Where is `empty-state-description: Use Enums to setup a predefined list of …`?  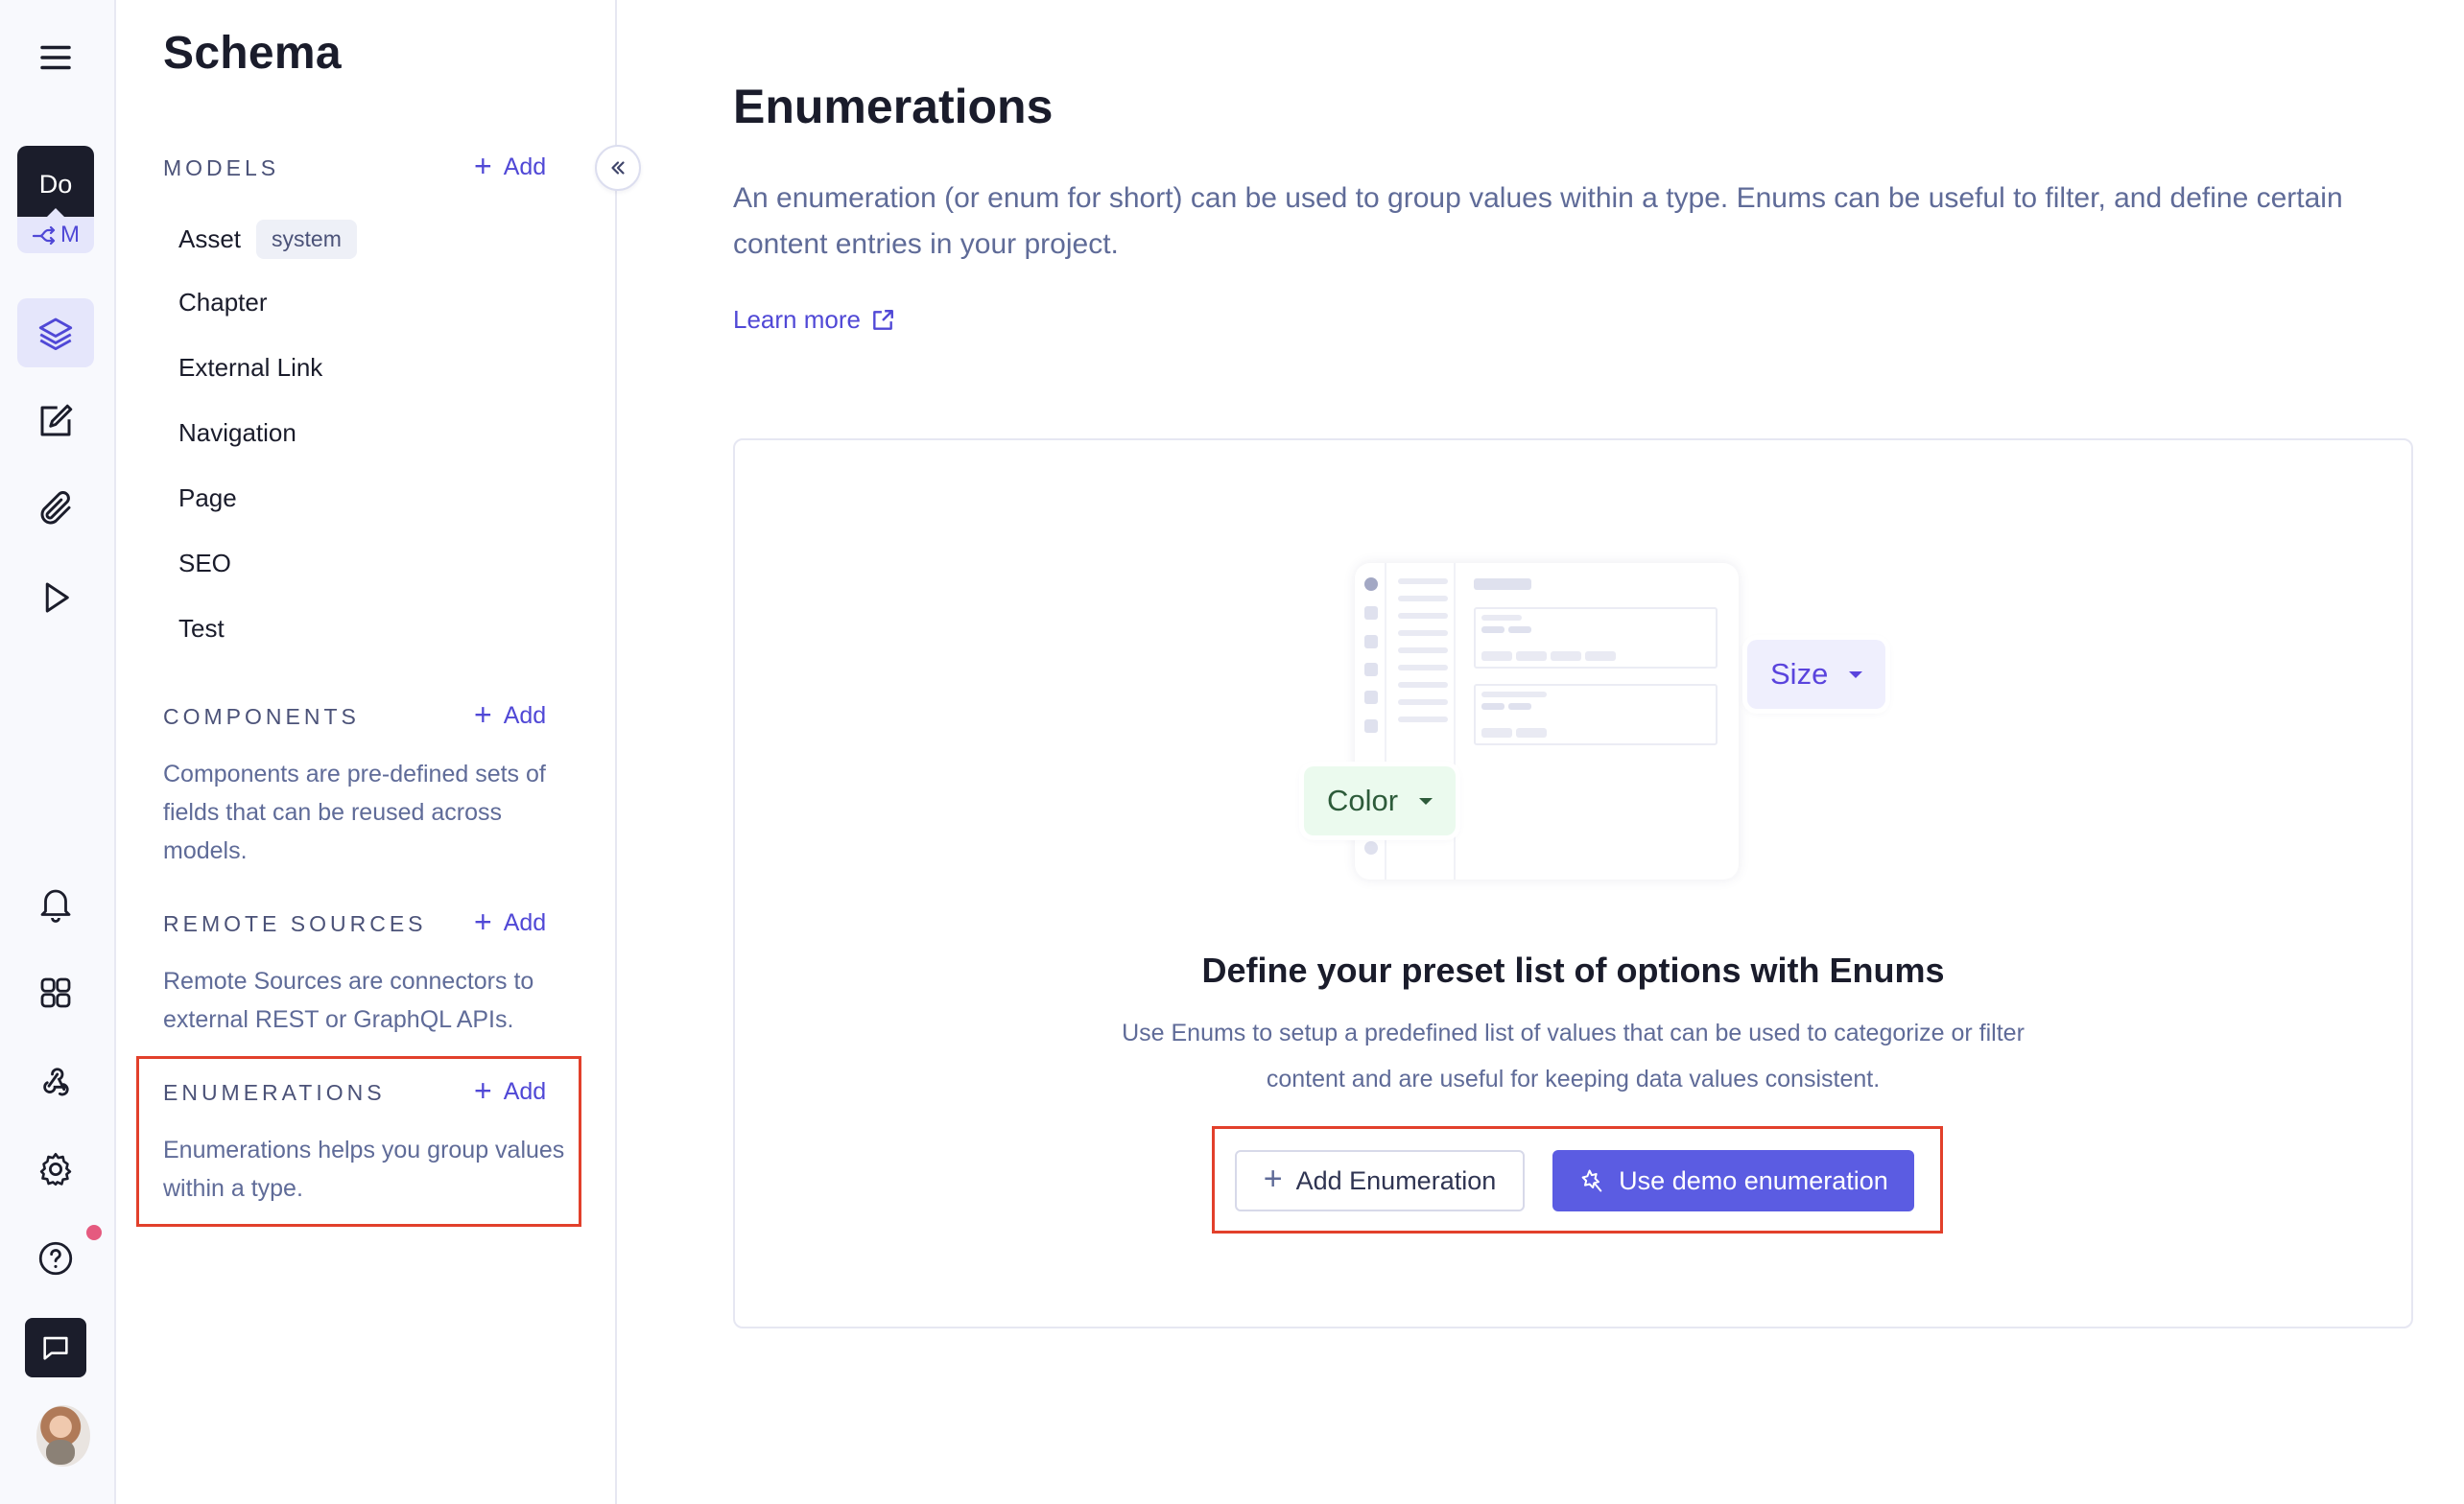
empty-state-description: Use Enums to setup a predefined list of … is located at coordinates (1573, 1056).